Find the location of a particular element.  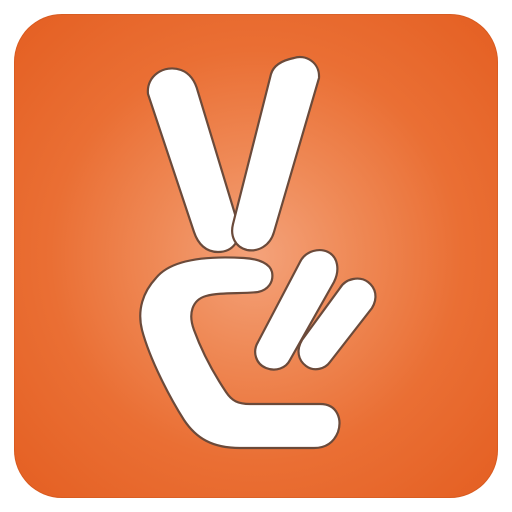

middle-finger-shape is located at coordinates (276, 153).